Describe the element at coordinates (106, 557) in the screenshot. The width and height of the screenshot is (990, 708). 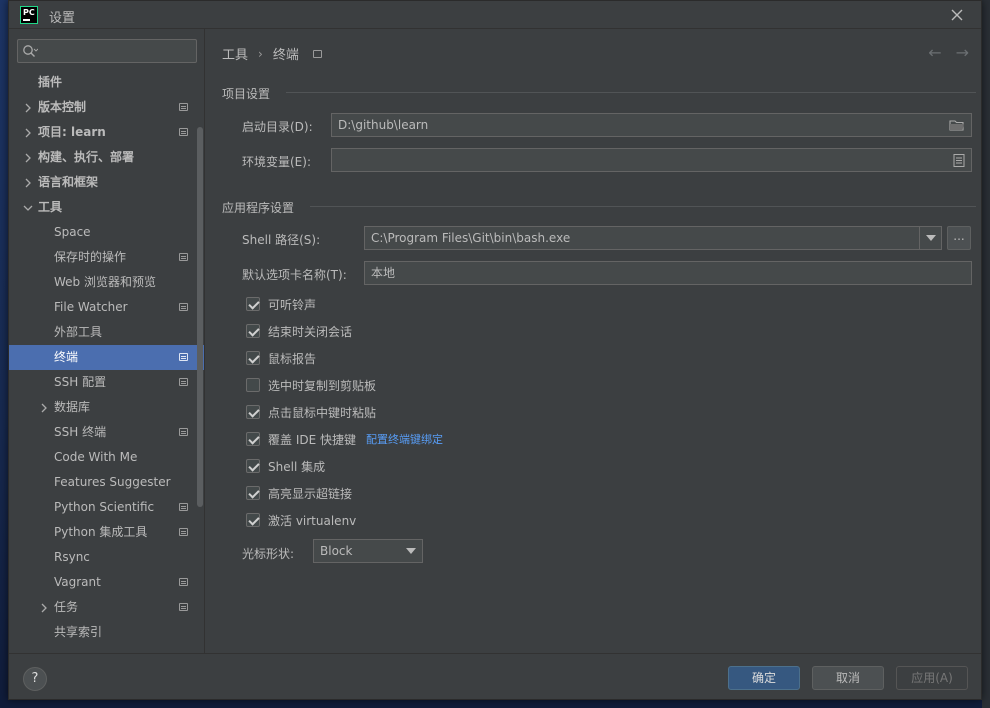
I see `sidebar-item: Rsync` at that location.